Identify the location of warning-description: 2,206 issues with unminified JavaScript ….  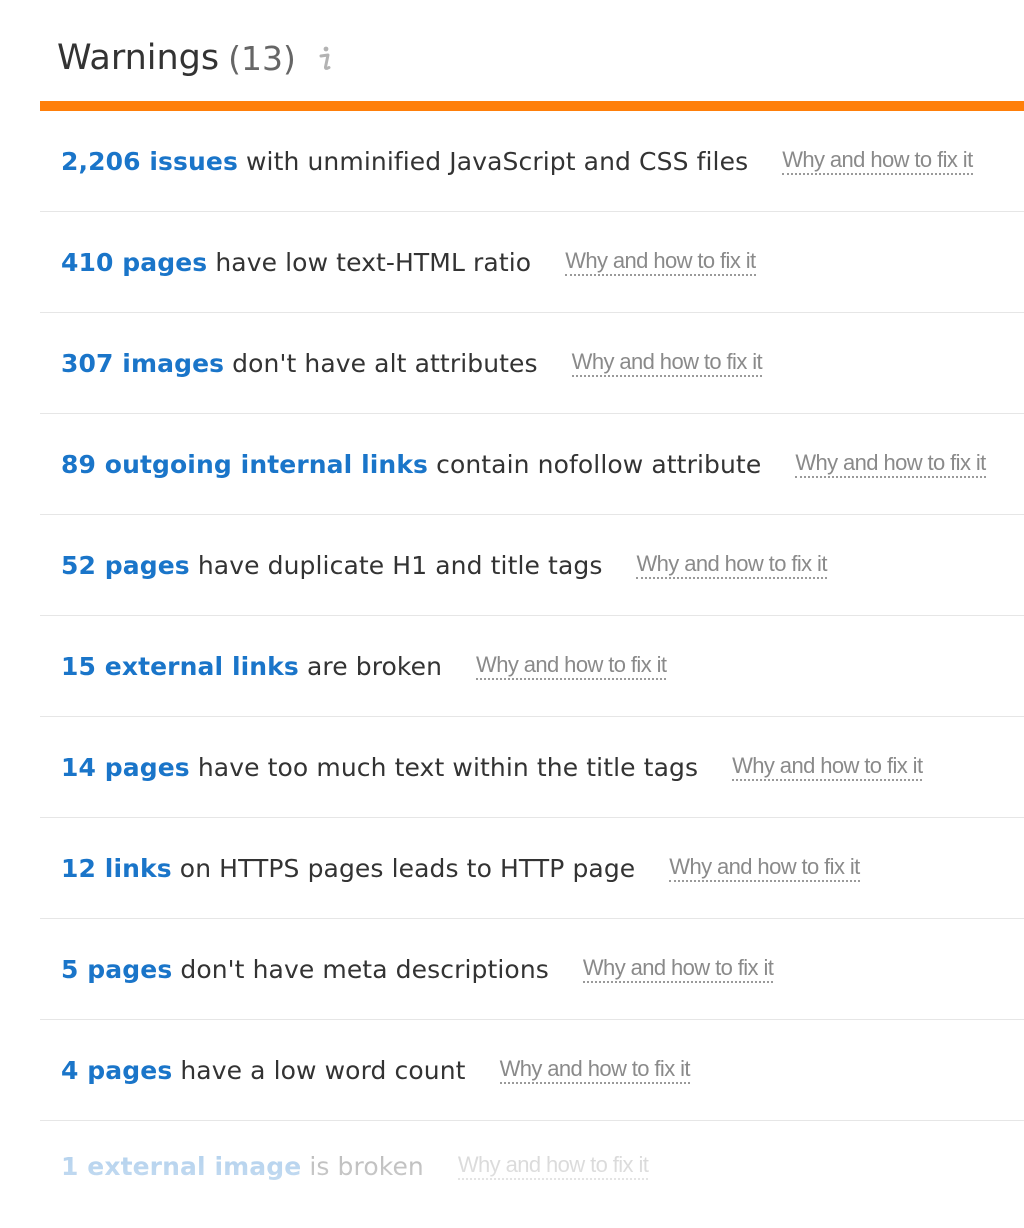
(404, 161).